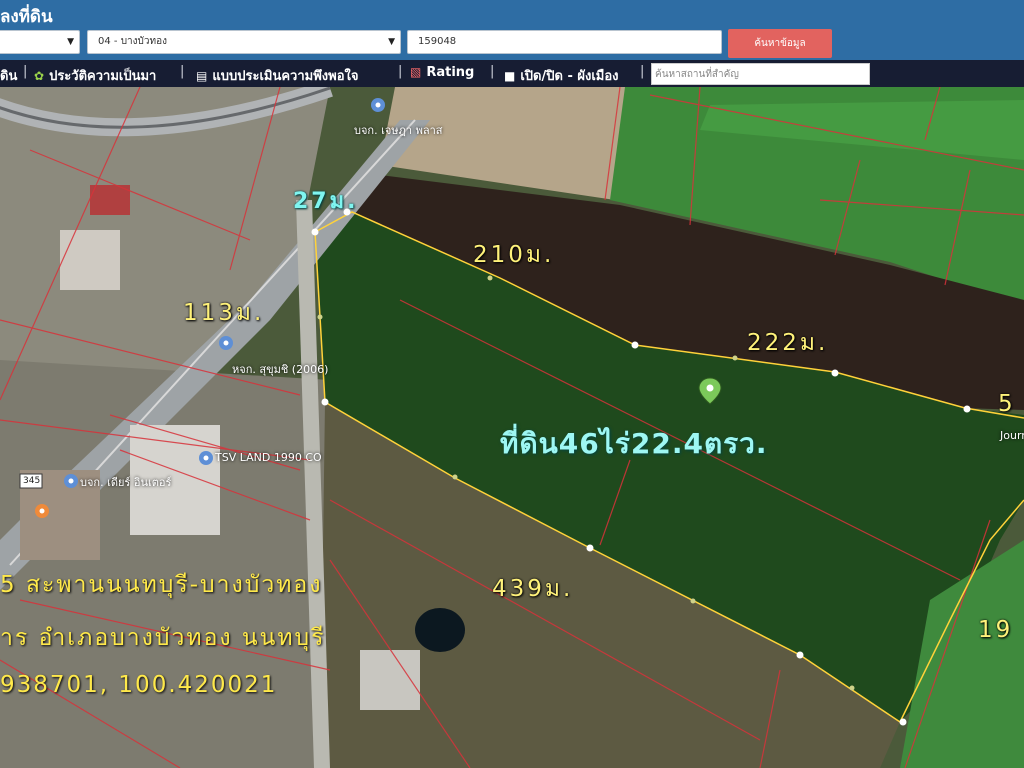  Describe the element at coordinates (780, 43) in the screenshot. I see `search-button: ค้นหาข้อมูล` at that location.